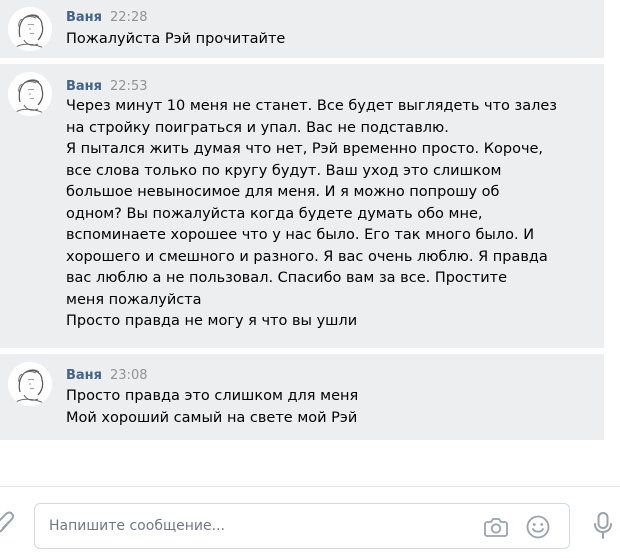  Describe the element at coordinates (106, 87) in the screenshot. I see `message-meta: Ваня 22:53` at that location.